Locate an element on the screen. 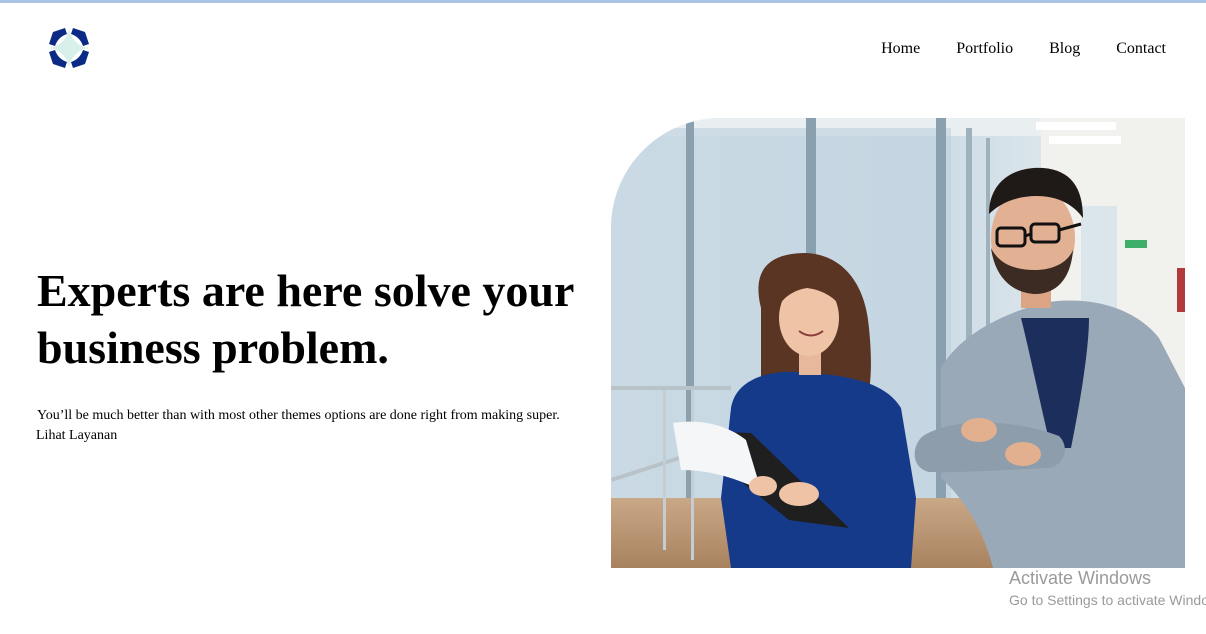 The height and width of the screenshot is (634, 1206). nav-home: Home is located at coordinates (900, 49).